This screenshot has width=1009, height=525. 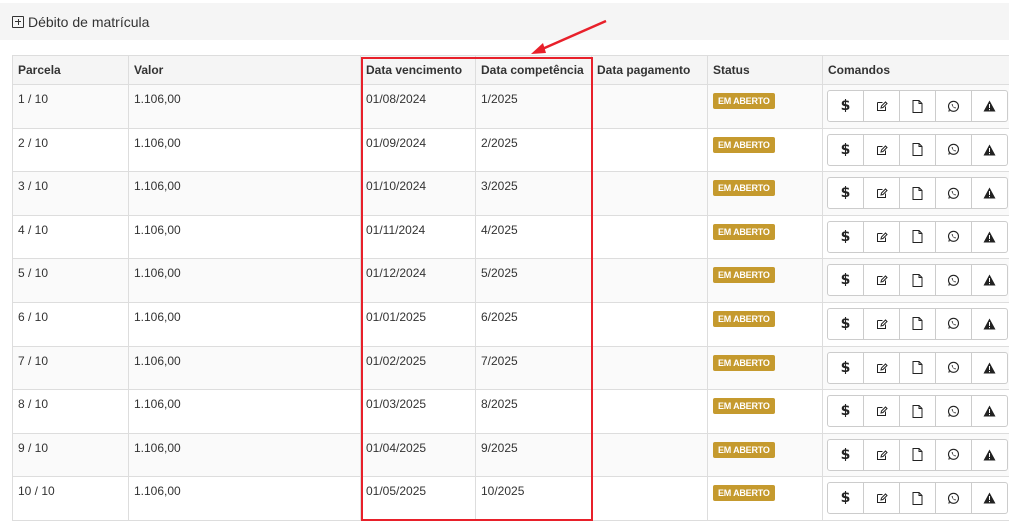 I want to click on cell-data-vencimento: 01/11/2024, so click(x=418, y=237).